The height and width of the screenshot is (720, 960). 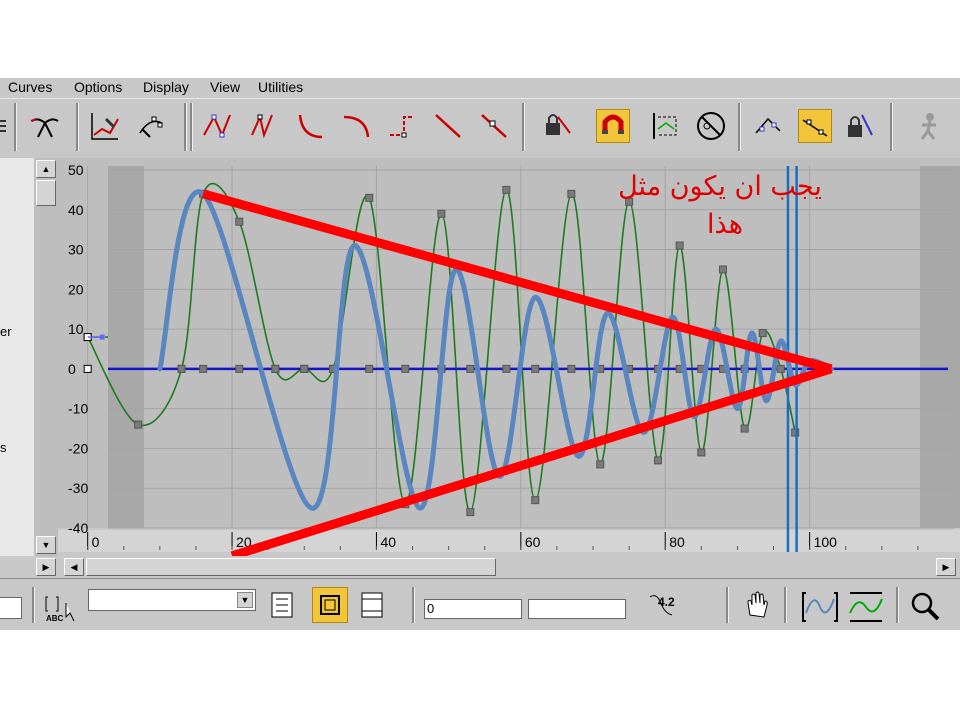 What do you see at coordinates (280, 87) in the screenshot?
I see `menu-utilities: Utilities` at bounding box center [280, 87].